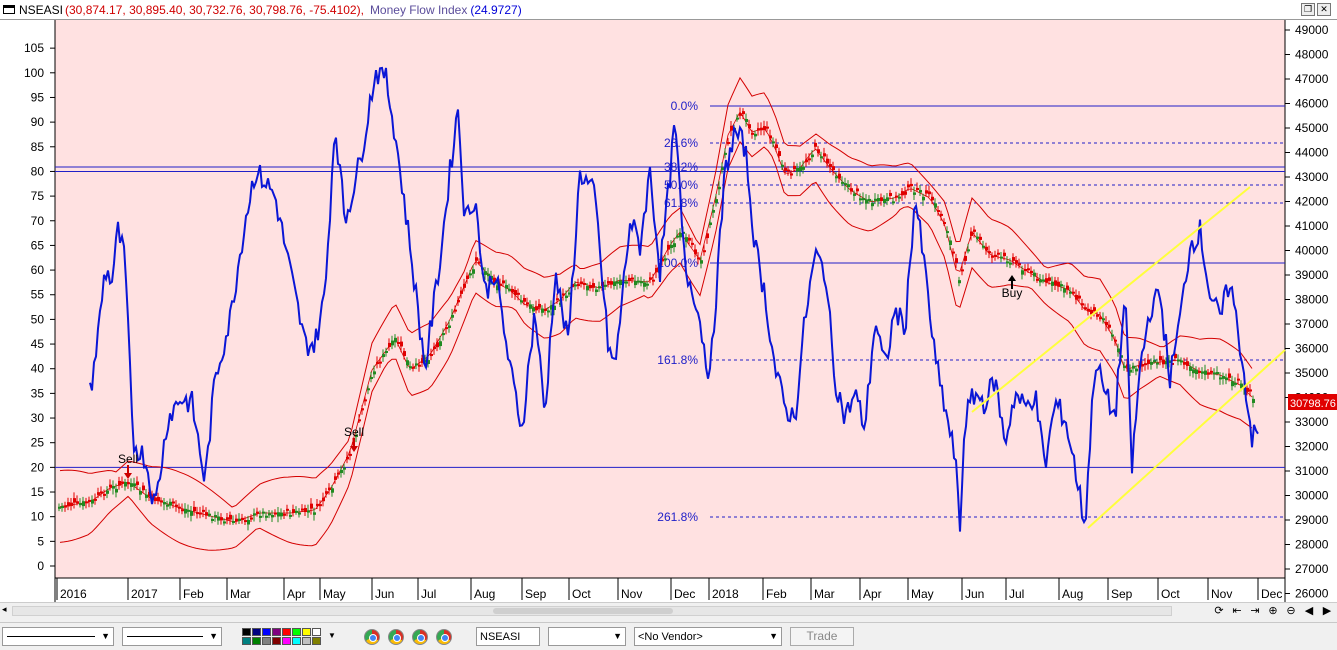 The width and height of the screenshot is (1337, 650). I want to click on scroll-right-icon: ▶, so click(1327, 610).